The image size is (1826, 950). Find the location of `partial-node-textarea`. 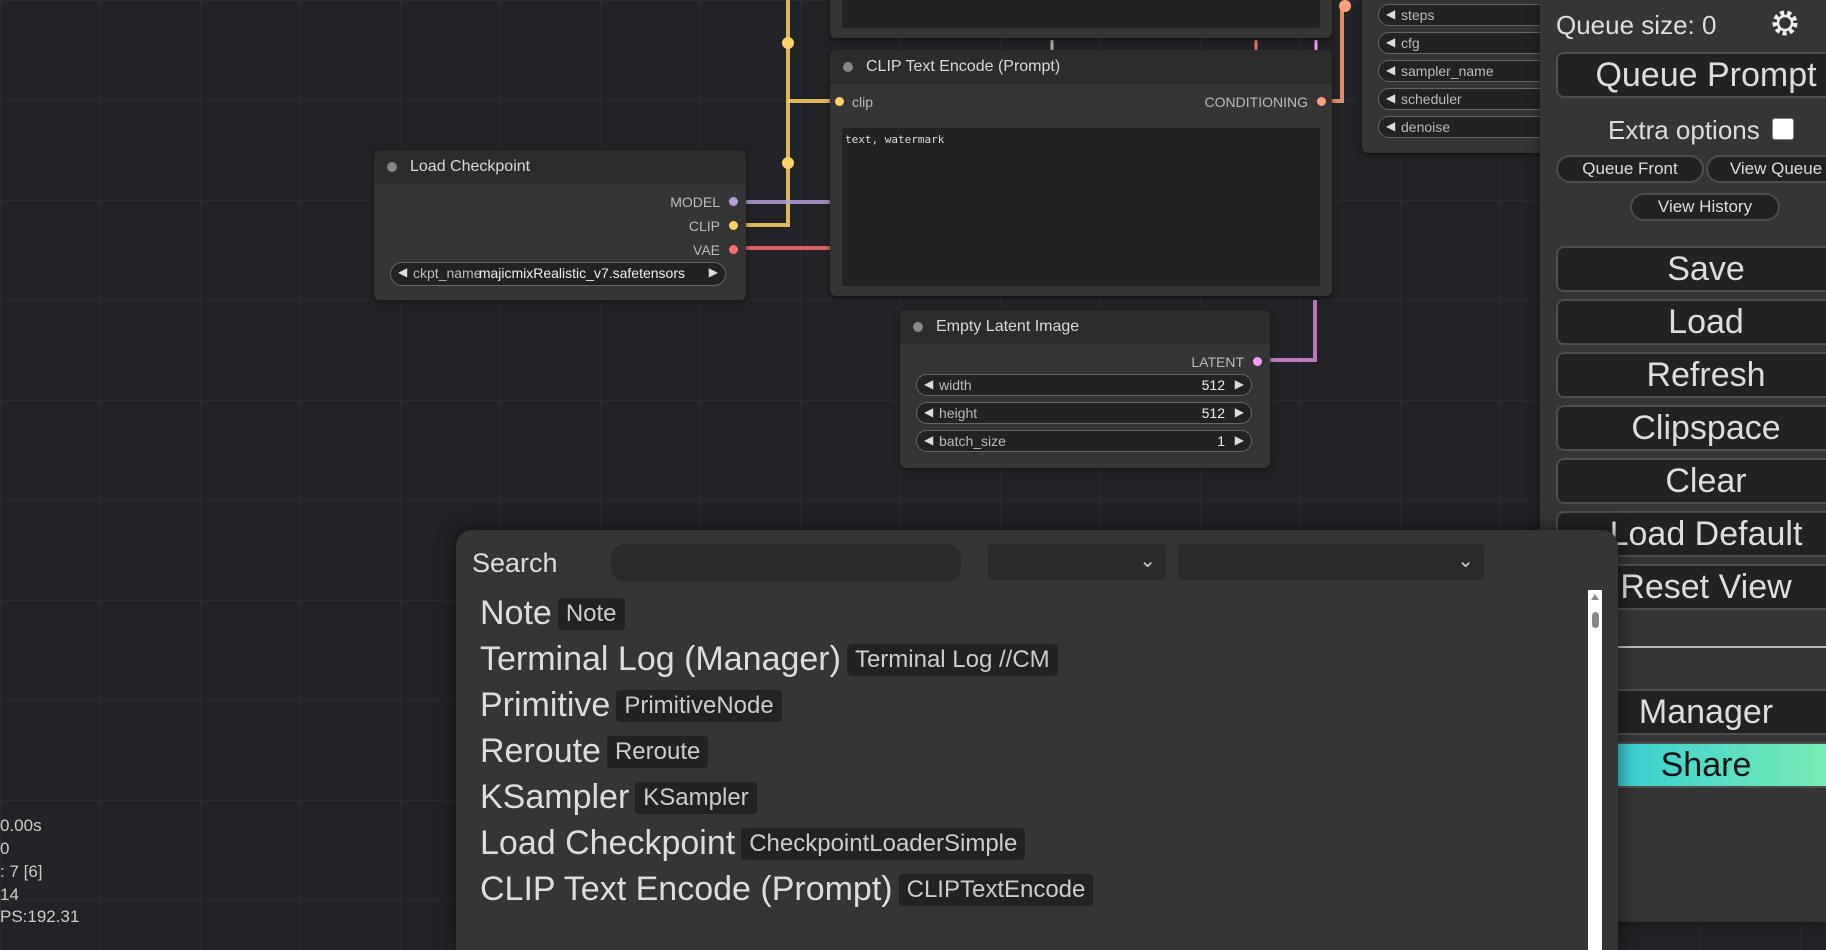

partial-node-textarea is located at coordinates (1081, 14).